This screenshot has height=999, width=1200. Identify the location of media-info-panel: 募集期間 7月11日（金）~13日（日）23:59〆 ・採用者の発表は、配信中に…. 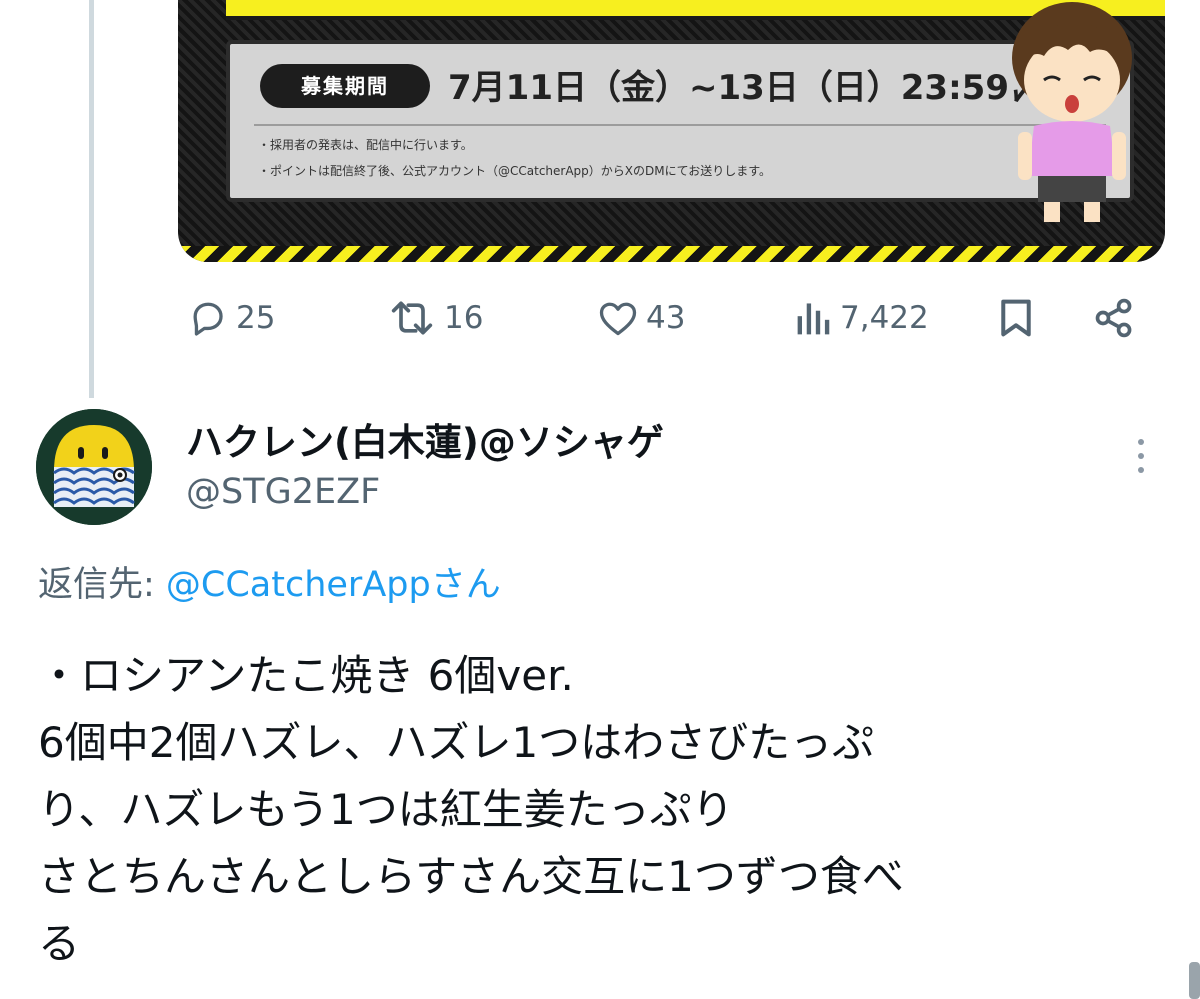
(680, 121).